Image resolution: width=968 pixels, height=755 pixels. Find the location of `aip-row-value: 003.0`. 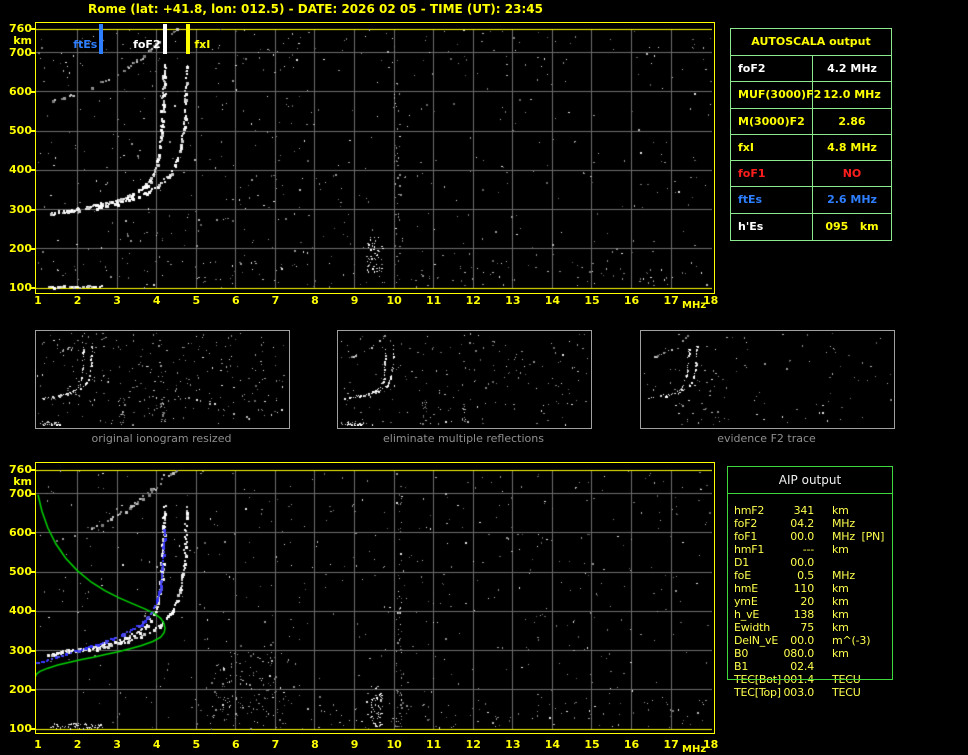

aip-row-value: 003.0 is located at coordinates (799, 692).